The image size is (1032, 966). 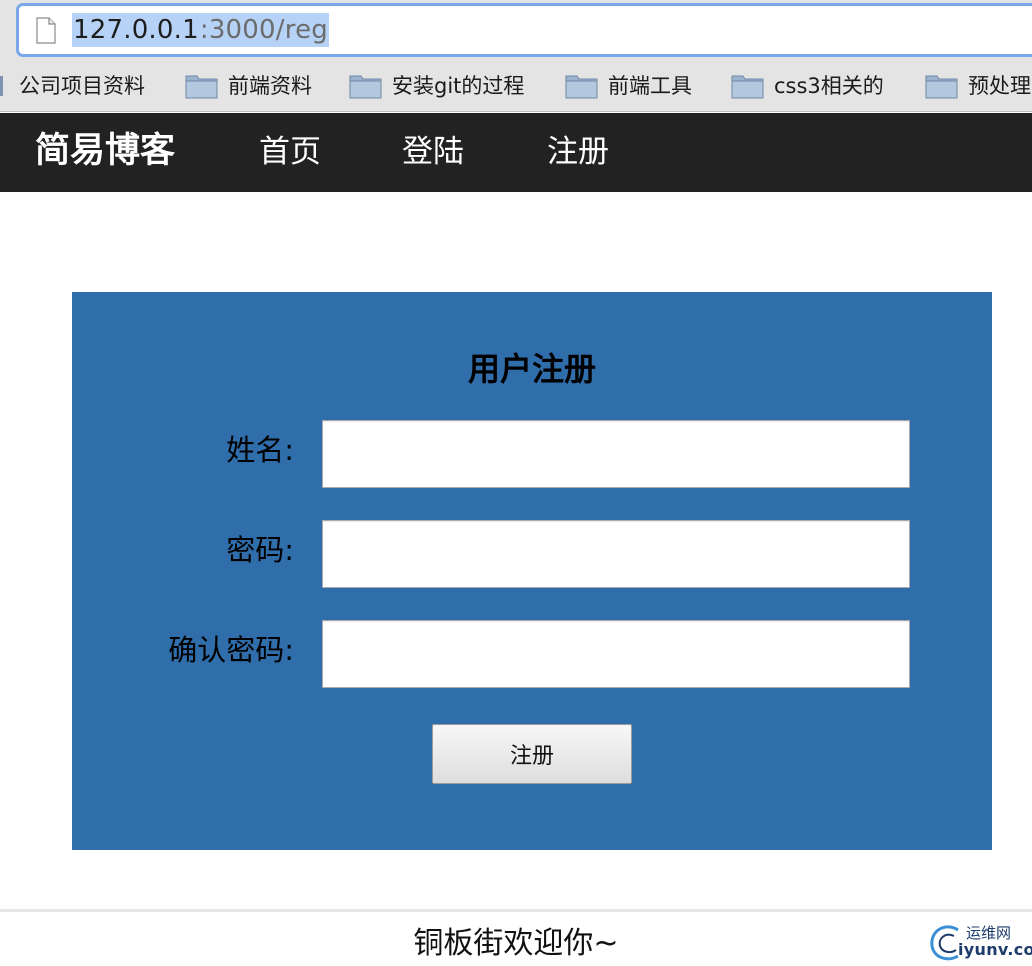 I want to click on bookmark-item: css3相关的, so click(x=807, y=85).